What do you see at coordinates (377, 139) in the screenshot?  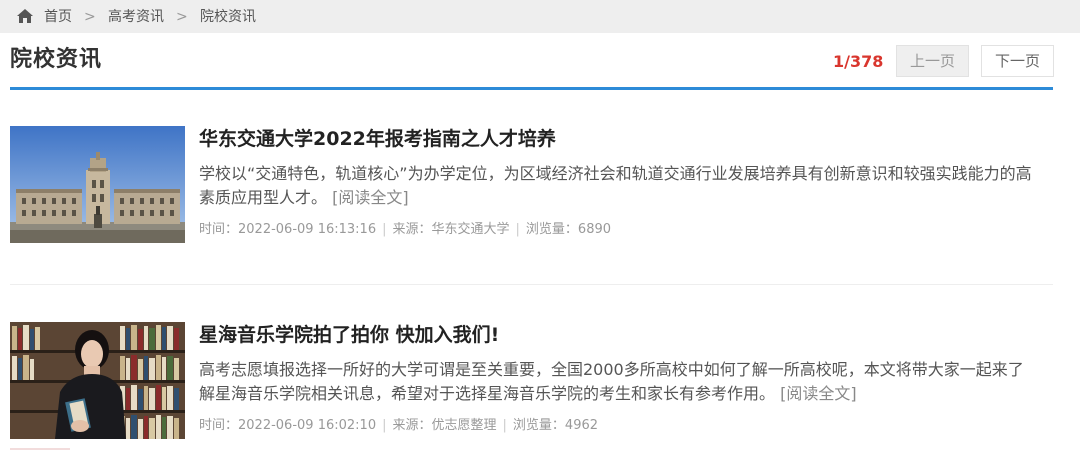 I see `article-title: 华东交通大学2022年报考指南之人才培养` at bounding box center [377, 139].